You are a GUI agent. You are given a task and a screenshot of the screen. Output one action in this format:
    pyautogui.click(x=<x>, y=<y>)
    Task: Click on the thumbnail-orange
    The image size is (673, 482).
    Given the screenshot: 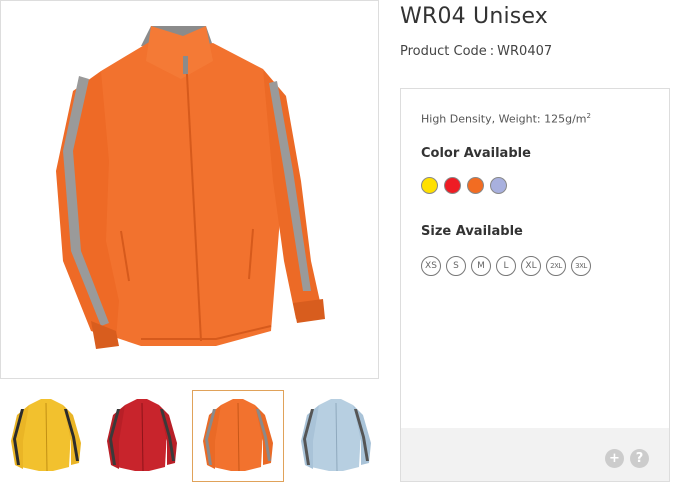 What is the action you would take?
    pyautogui.click(x=238, y=436)
    